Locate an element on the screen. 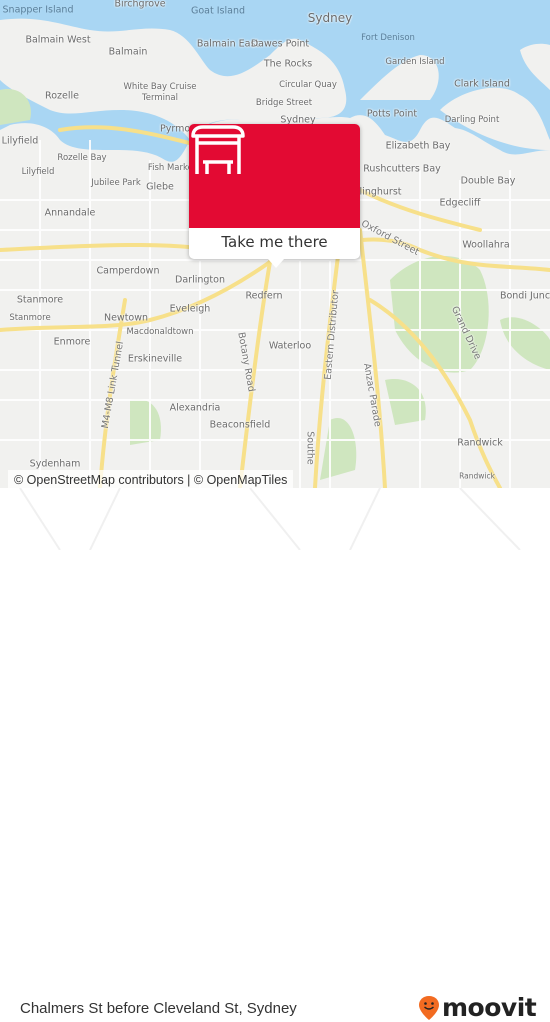 The height and width of the screenshot is (1022, 550). map-label: Garden Island is located at coordinates (415, 62).